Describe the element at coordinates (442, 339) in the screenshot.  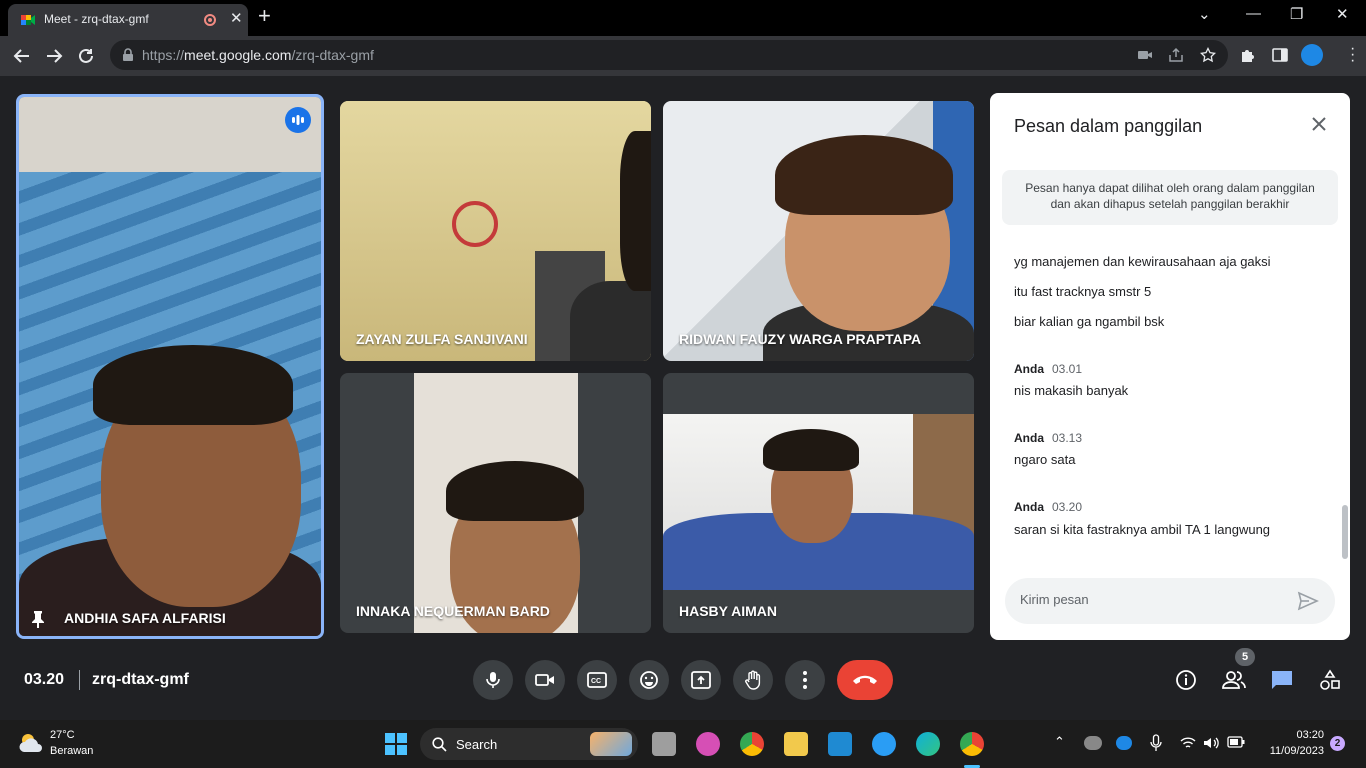
I see `participant-name: ZAYAN ZULFA SANJIVANI` at that location.